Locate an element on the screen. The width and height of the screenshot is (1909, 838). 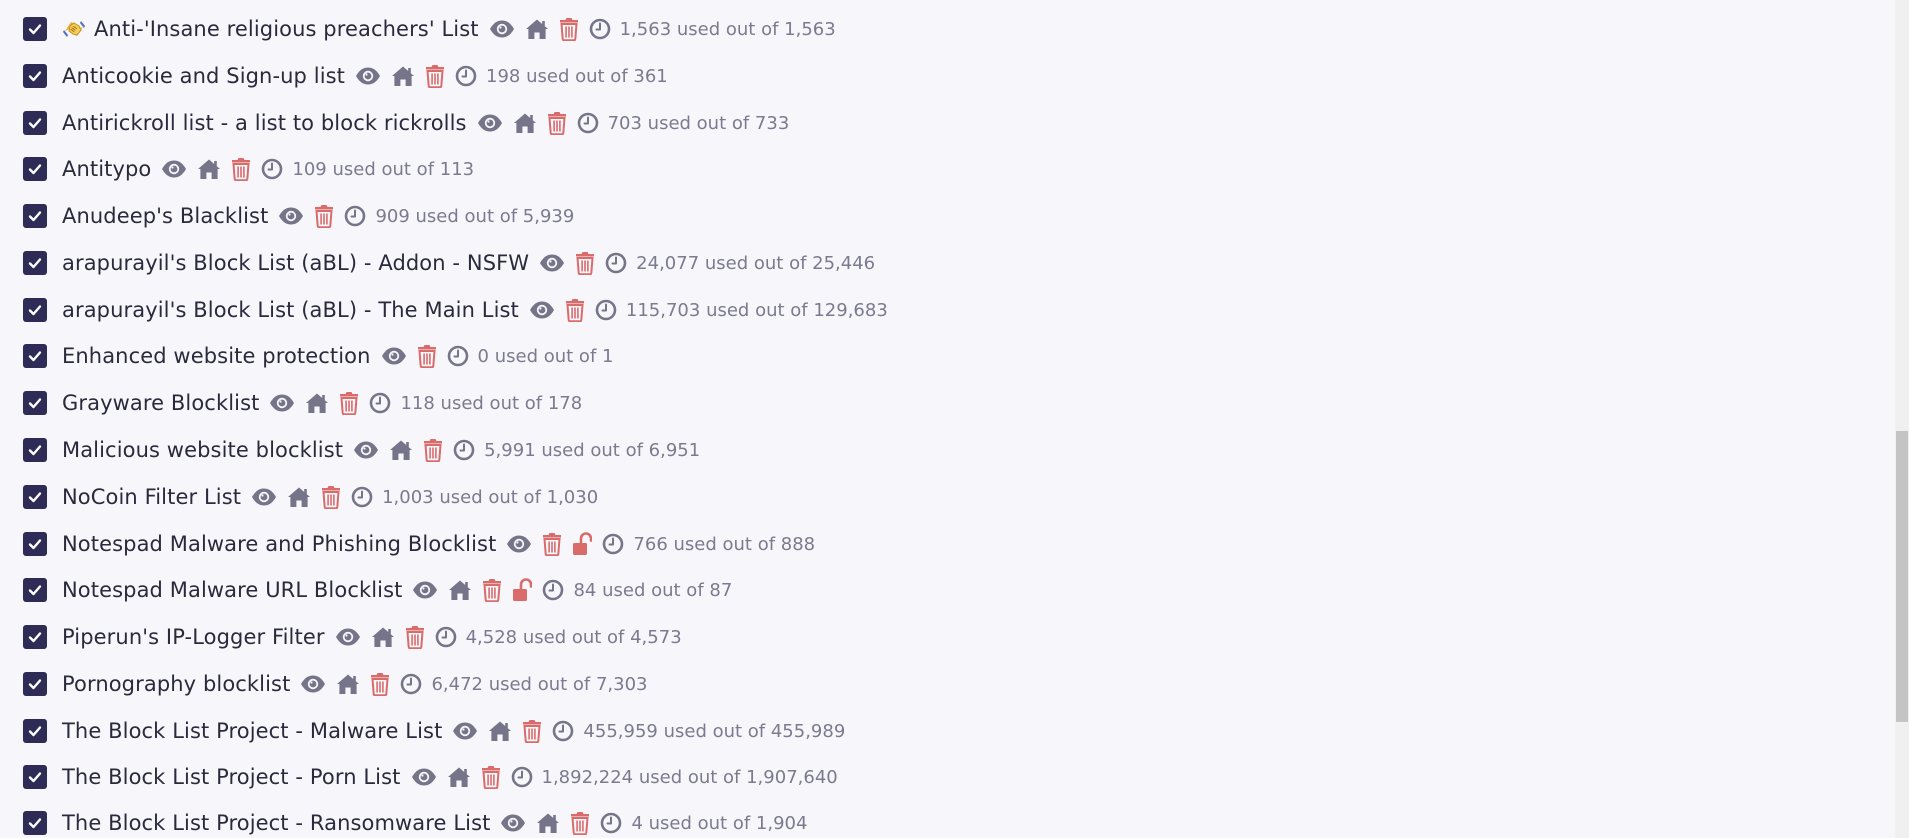
blocklist-name: Piperun's IP-Logger Filter is located at coordinates (193, 637).